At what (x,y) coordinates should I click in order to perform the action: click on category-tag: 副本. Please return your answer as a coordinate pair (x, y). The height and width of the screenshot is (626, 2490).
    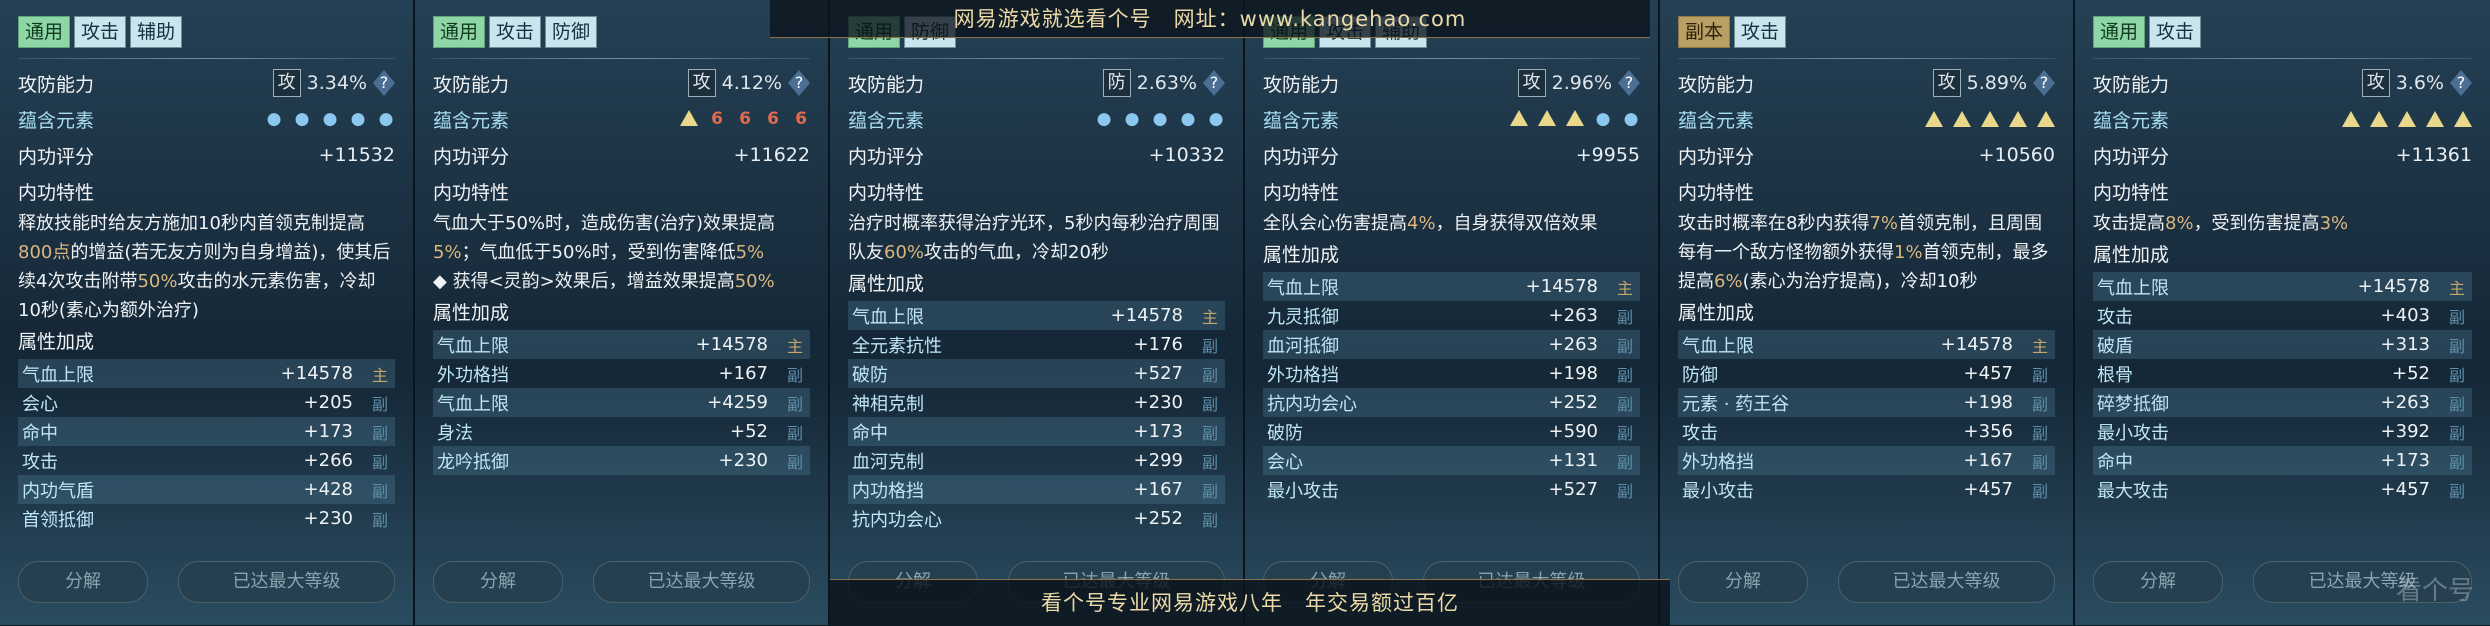
    Looking at the image, I should click on (1704, 32).